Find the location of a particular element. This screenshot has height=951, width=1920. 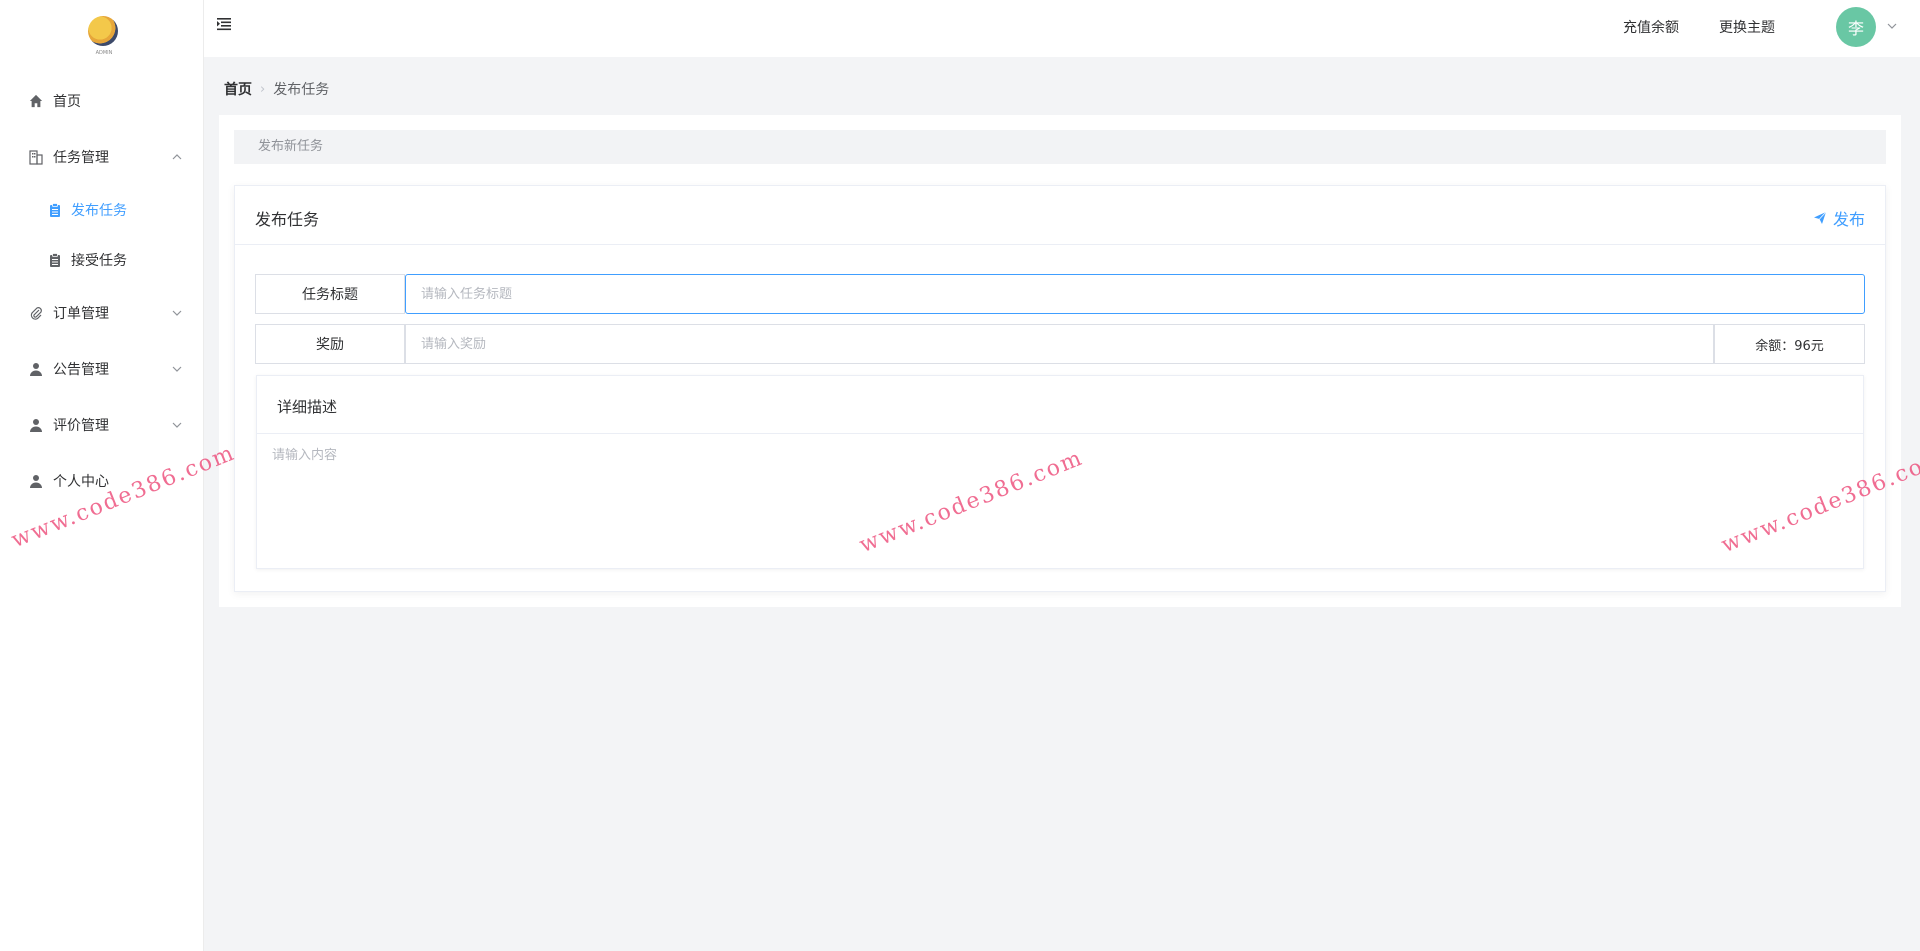

sidebar-item-order-management: 订单管理 is located at coordinates (102, 313).